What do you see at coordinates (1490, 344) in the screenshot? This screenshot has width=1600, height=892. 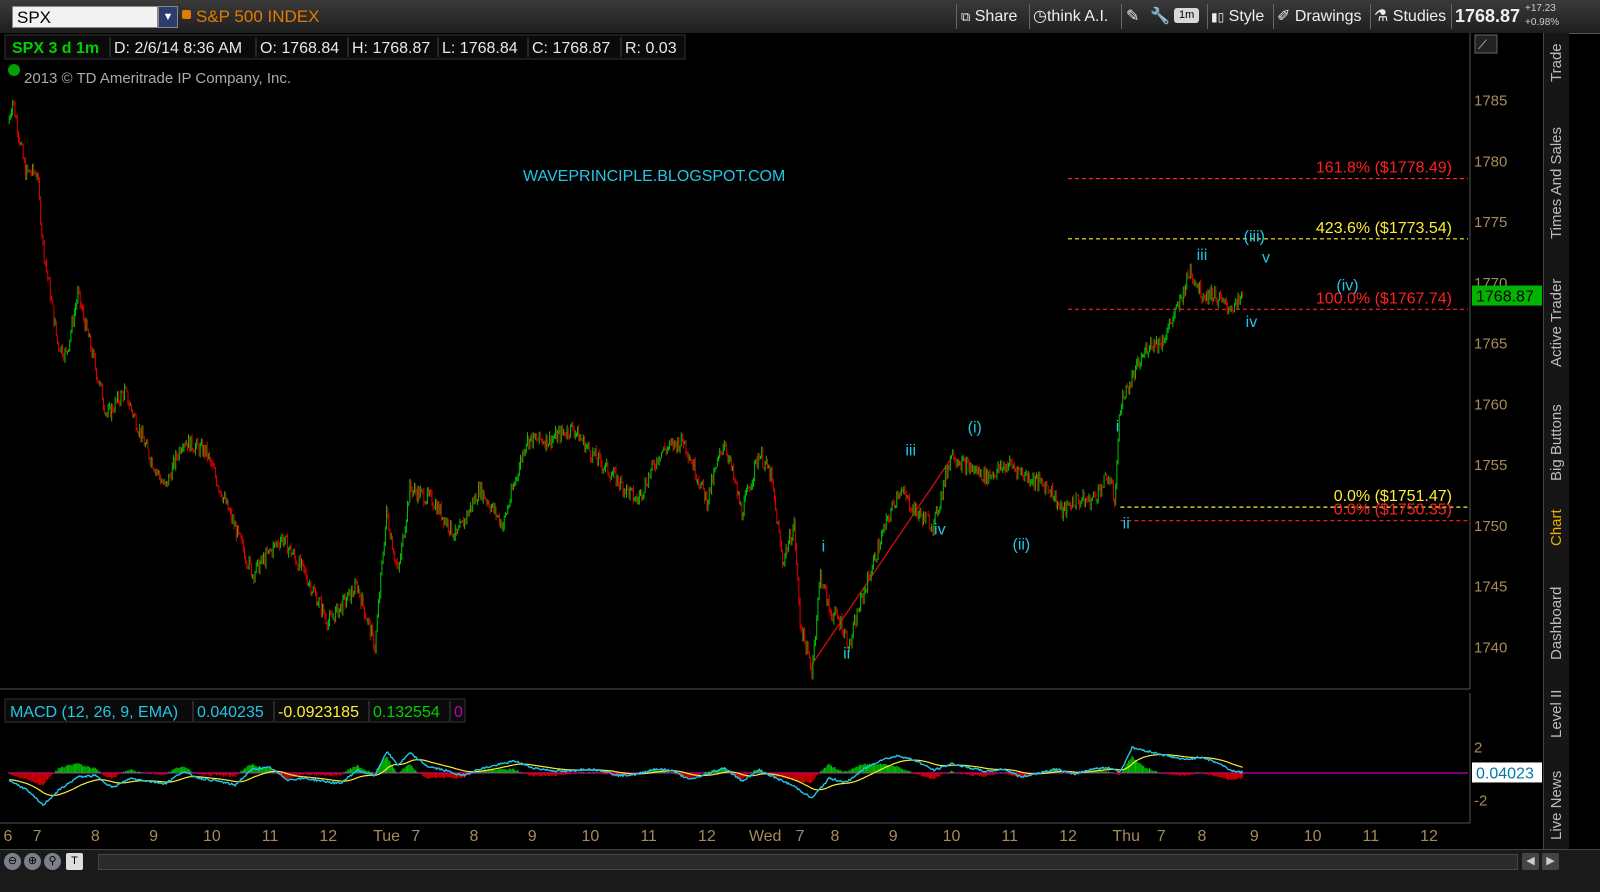 I see `y-tick-label: 1765` at bounding box center [1490, 344].